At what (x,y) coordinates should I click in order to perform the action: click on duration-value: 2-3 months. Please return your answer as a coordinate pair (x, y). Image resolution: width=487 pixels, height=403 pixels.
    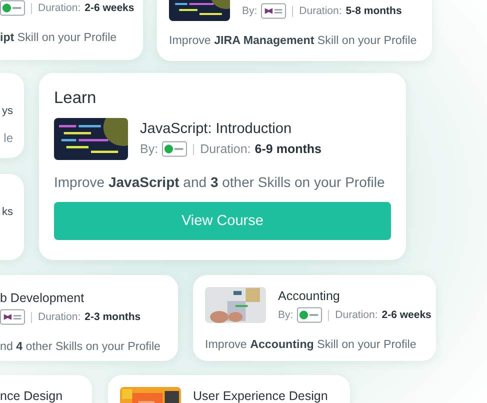
    Looking at the image, I should click on (112, 317).